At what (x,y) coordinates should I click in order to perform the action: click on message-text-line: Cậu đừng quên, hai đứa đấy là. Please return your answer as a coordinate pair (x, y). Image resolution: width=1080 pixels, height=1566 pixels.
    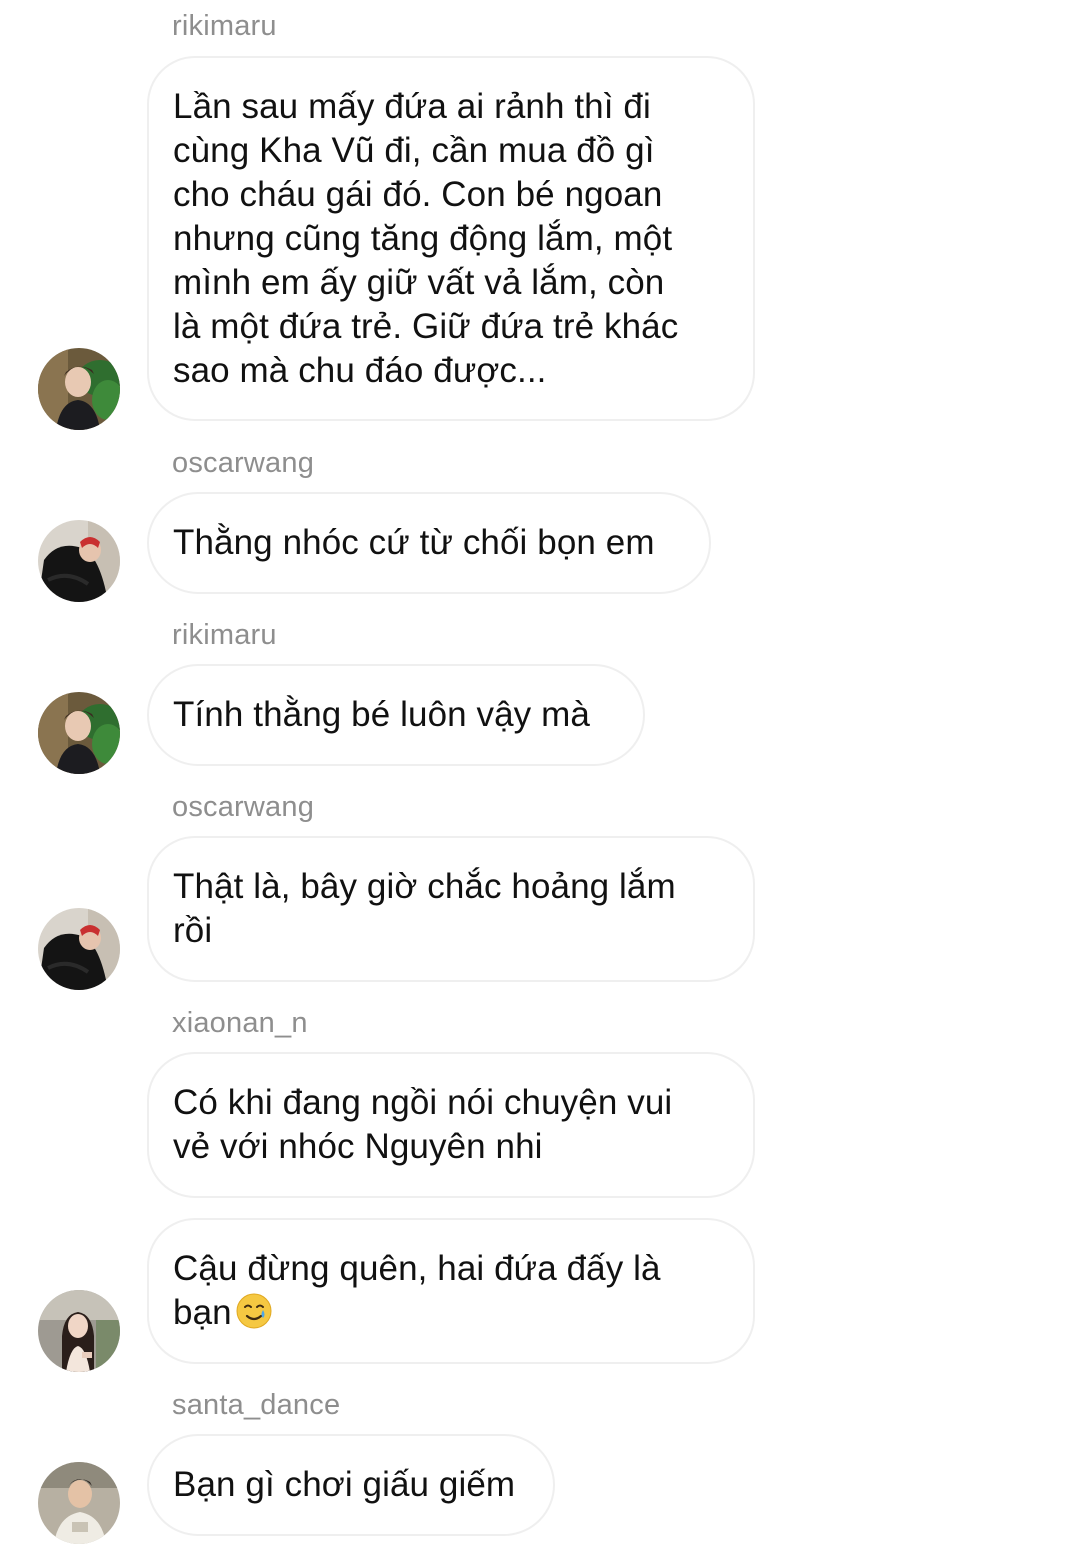
    Looking at the image, I should click on (451, 1269).